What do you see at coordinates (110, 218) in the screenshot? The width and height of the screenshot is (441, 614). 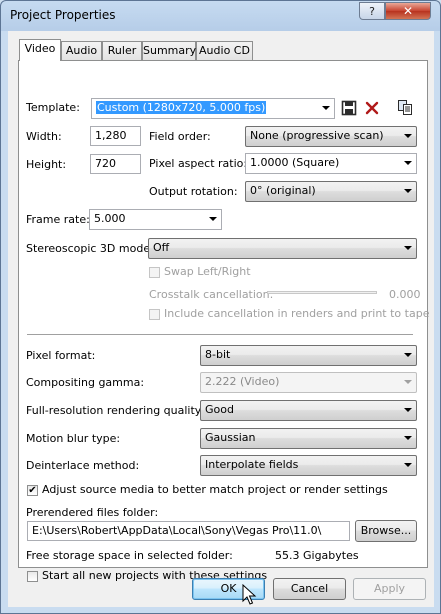 I see `frame-rate-value: 5.000` at bounding box center [110, 218].